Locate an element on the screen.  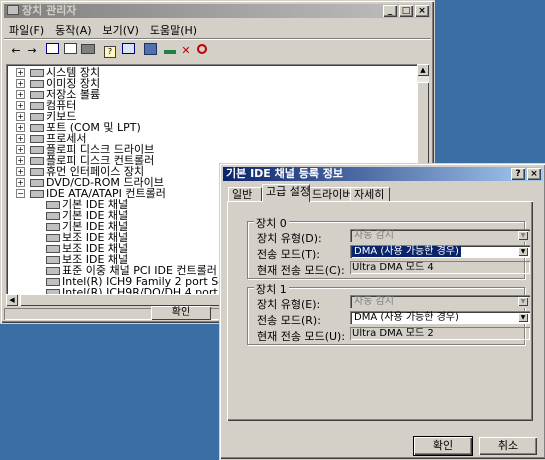
up-level-icon is located at coordinates (70, 51).